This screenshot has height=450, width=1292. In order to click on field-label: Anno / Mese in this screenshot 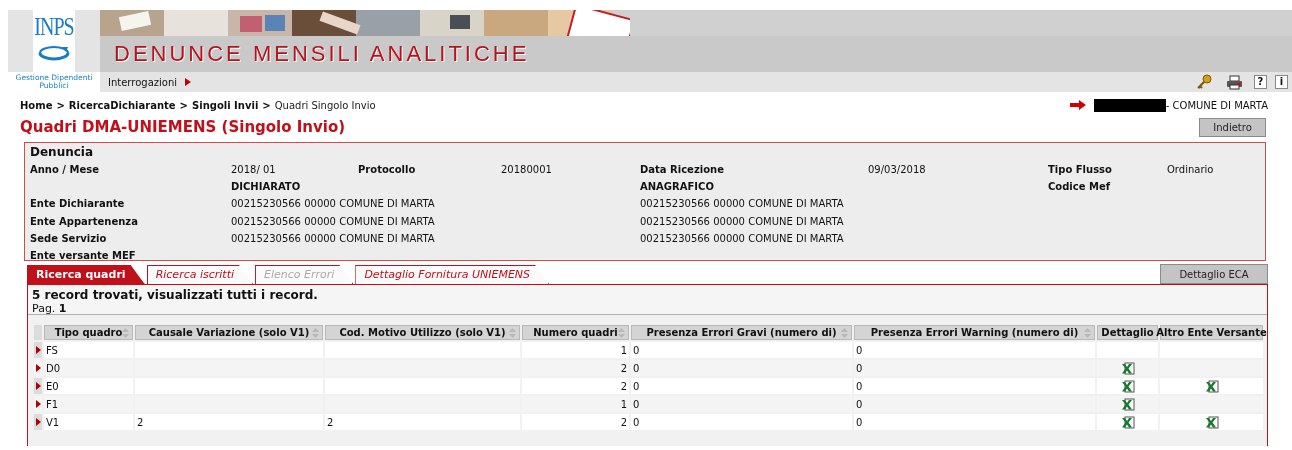, I will do `click(65, 170)`.